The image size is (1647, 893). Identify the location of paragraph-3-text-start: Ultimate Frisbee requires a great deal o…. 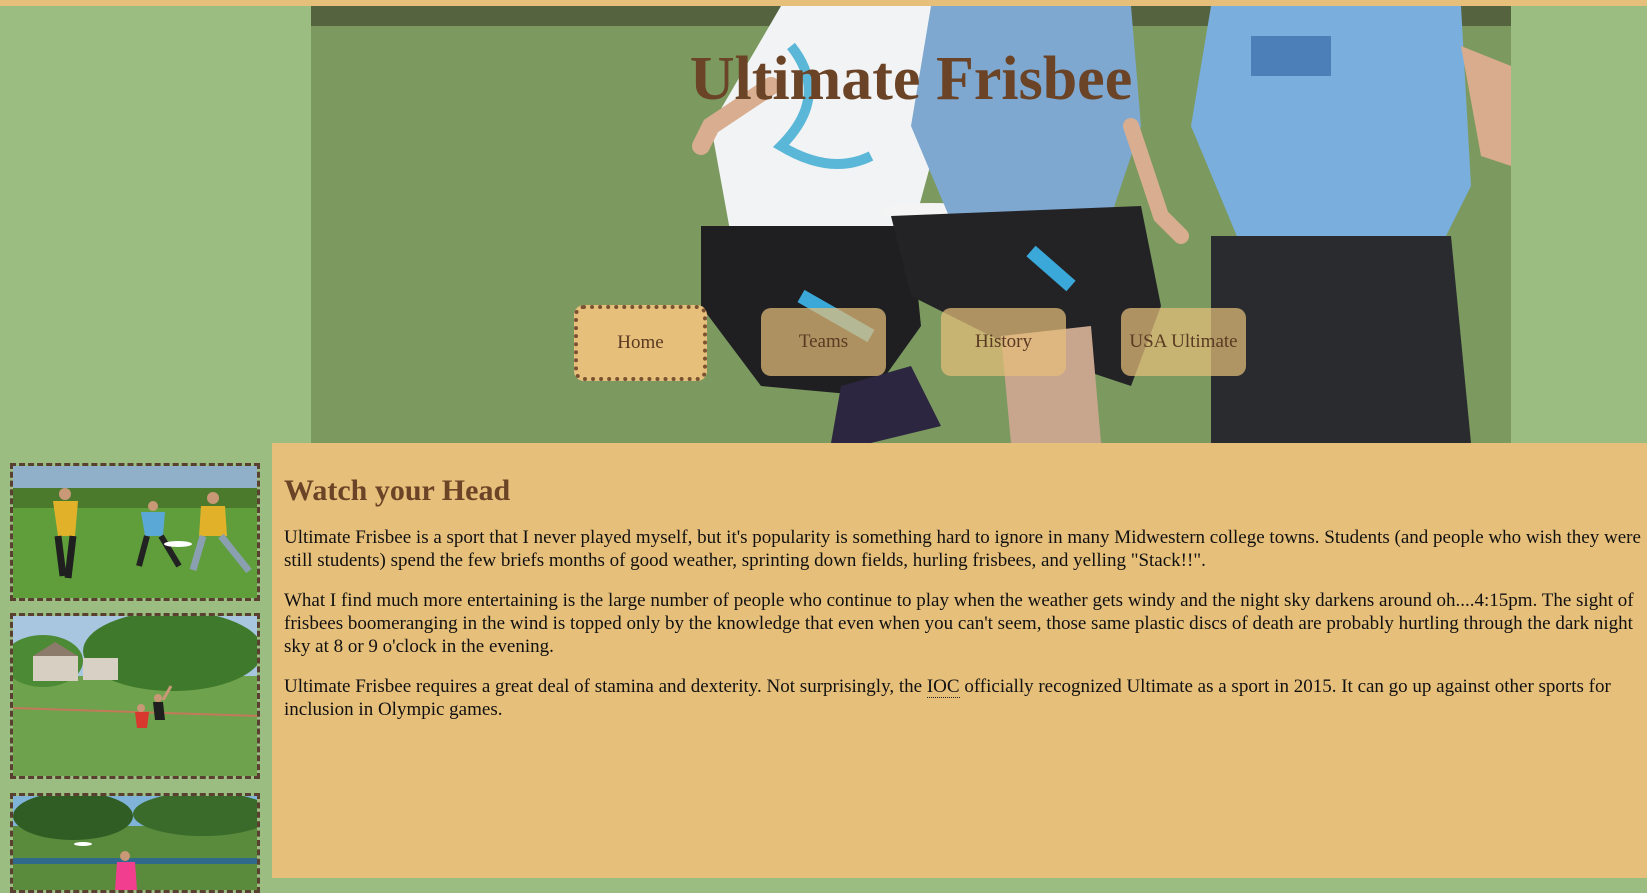
(605, 686).